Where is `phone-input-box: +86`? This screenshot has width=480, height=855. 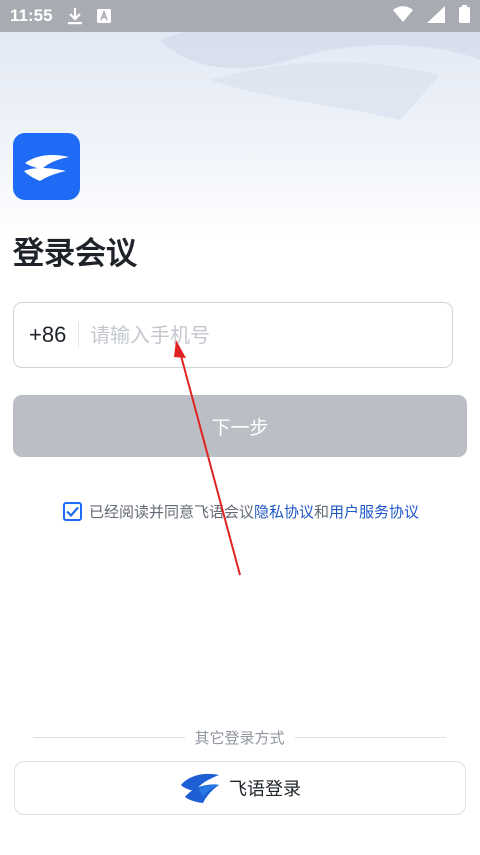
phone-input-box: +86 is located at coordinates (233, 335).